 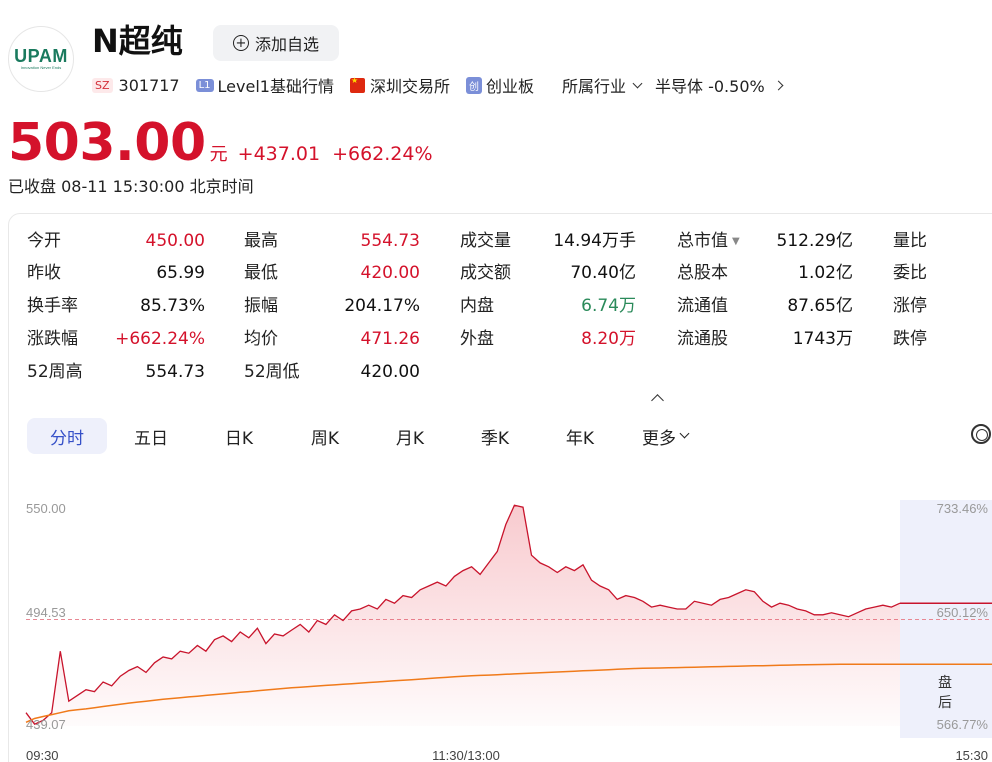 I want to click on add-watchlist-button: + 添加自选, so click(x=276, y=43).